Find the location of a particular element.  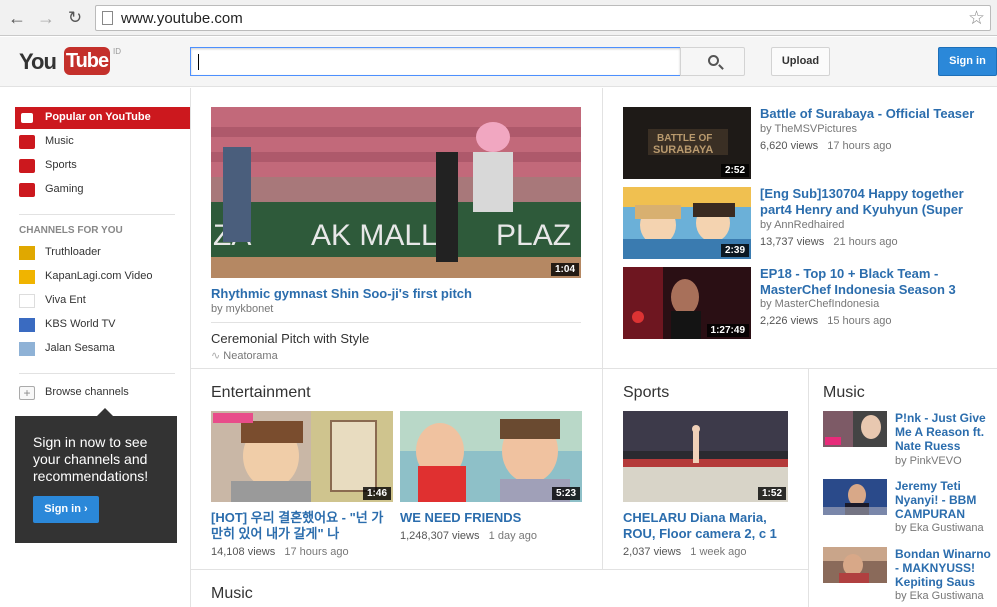

music-video-uploader-3: by Eka Gustiwana is located at coordinates (939, 596).